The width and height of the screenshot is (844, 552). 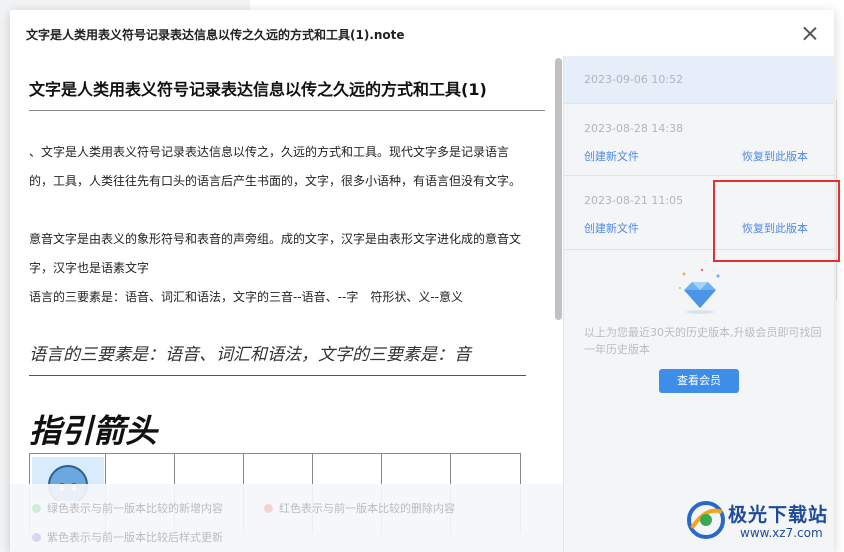 I want to click on legend-added: 绿色表示与前一版本比较的新增内容, so click(x=127, y=508).